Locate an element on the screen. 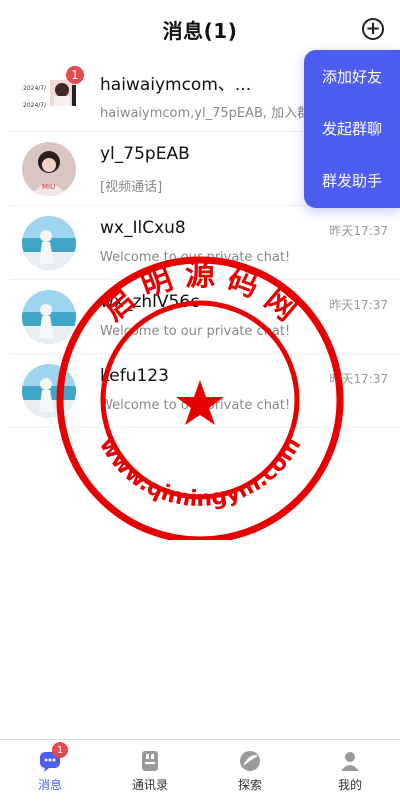  svg-text: MIU is located at coordinates (48, 187).